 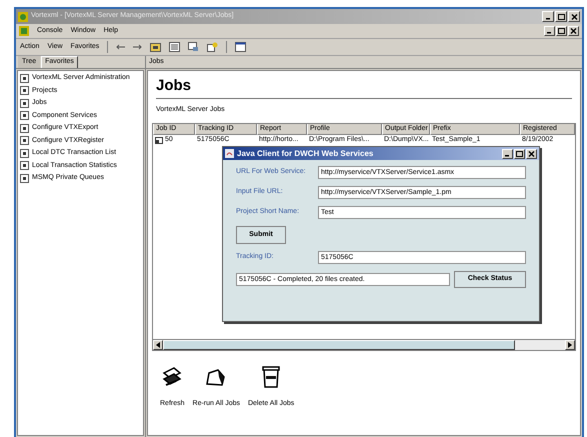 I want to click on dialog-title: Java Client for DWCH Web Services, so click(x=305, y=154).